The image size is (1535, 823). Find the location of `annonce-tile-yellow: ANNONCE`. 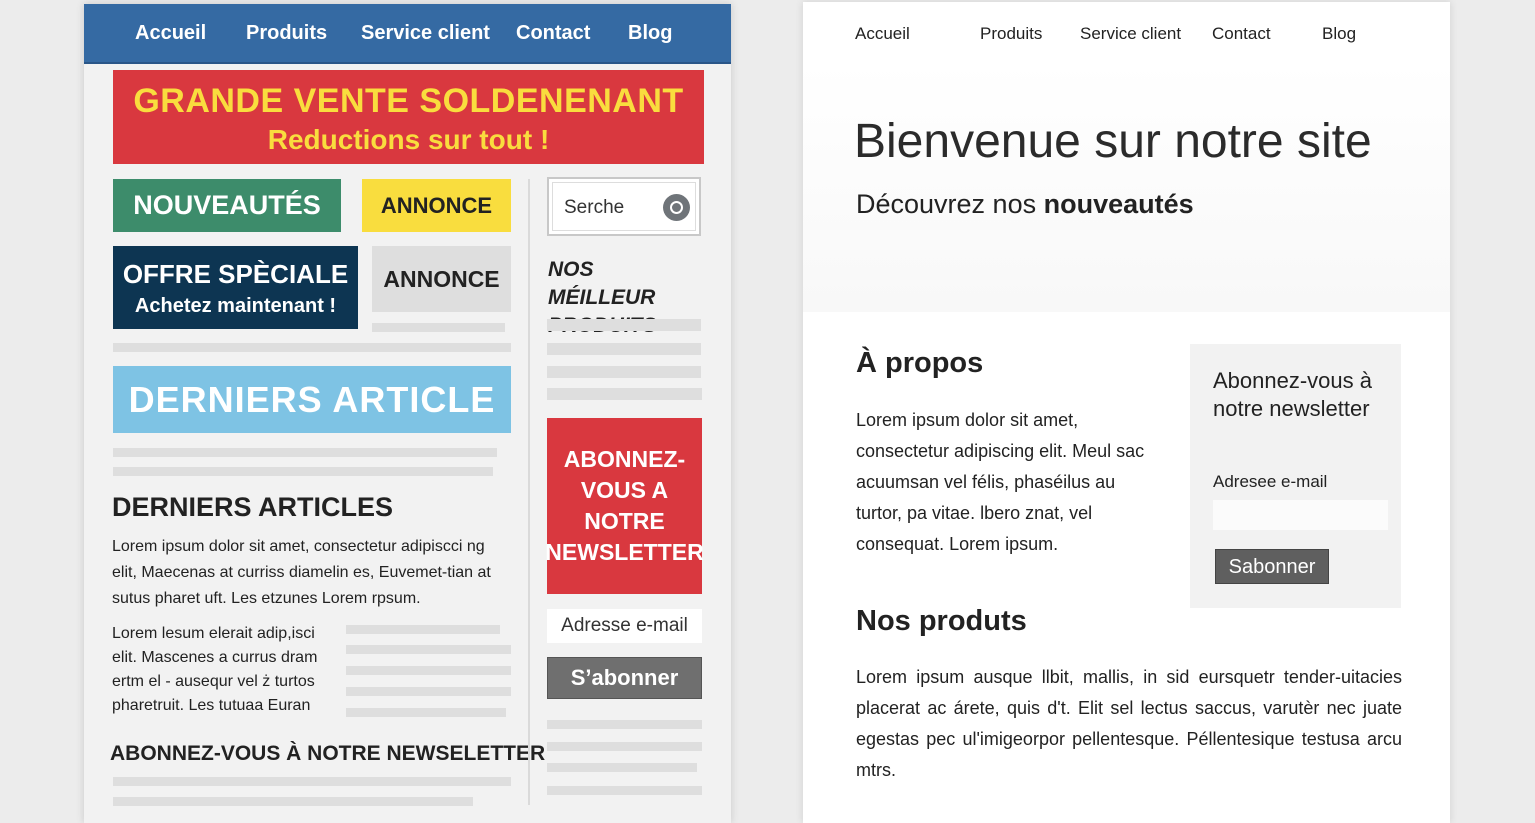

annonce-tile-yellow: ANNONCE is located at coordinates (436, 205).